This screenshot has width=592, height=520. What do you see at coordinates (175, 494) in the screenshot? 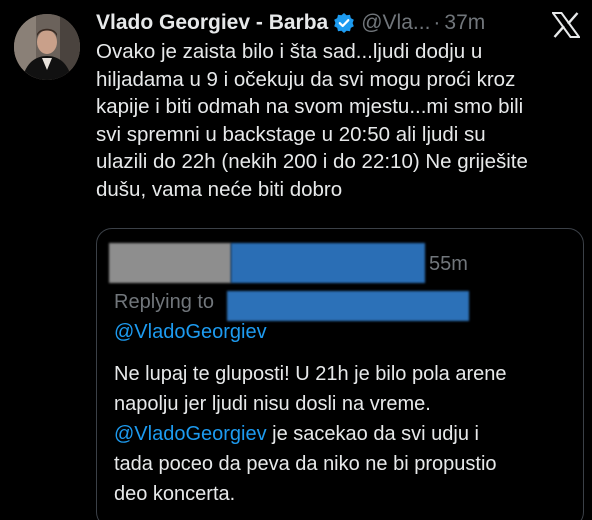
I see `quoted-text-line: deo koncerta.` at bounding box center [175, 494].